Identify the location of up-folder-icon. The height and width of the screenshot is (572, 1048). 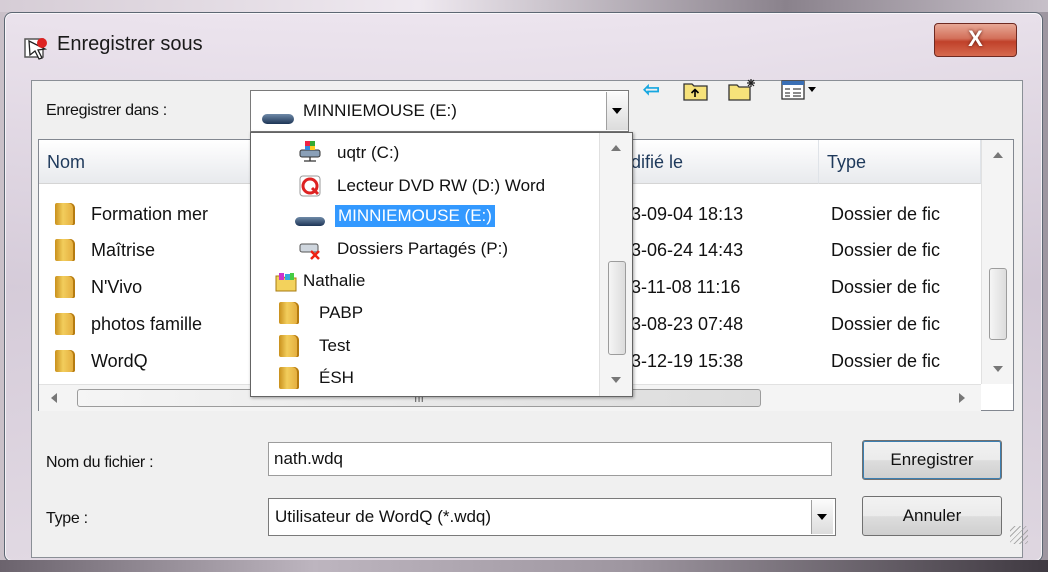
(696, 91).